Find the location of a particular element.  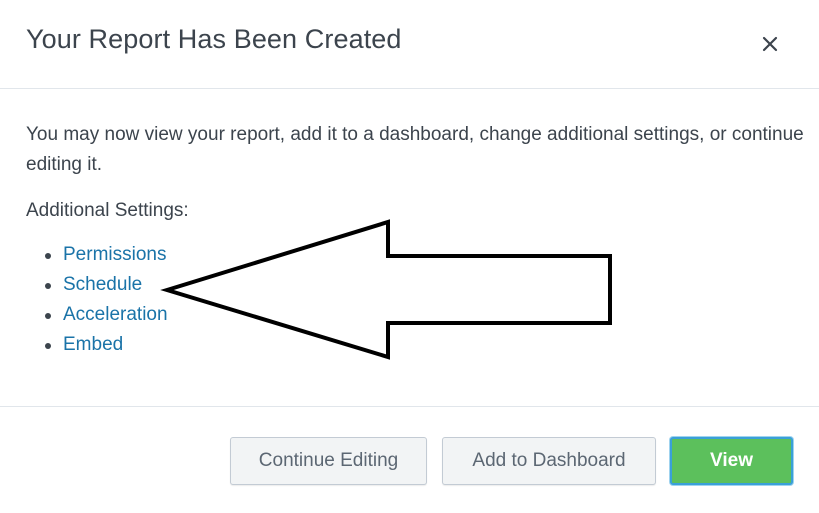

view-button: View is located at coordinates (731, 461).